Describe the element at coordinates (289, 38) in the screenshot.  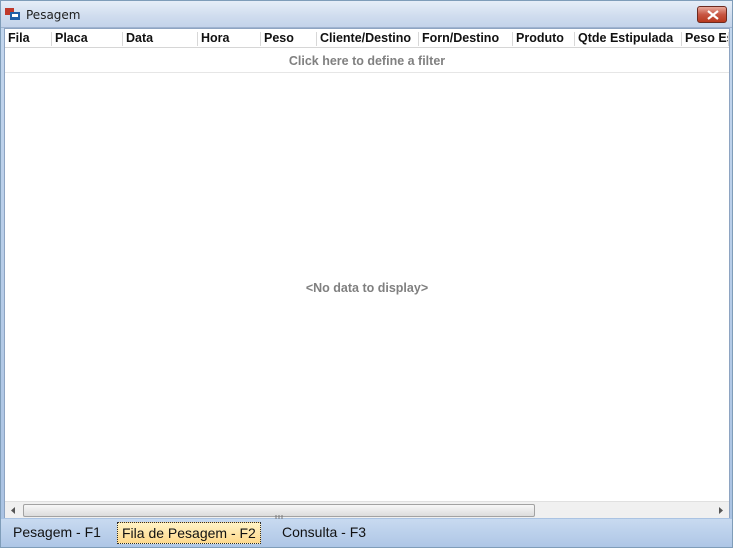
I see `column-header-peso: Peso` at that location.